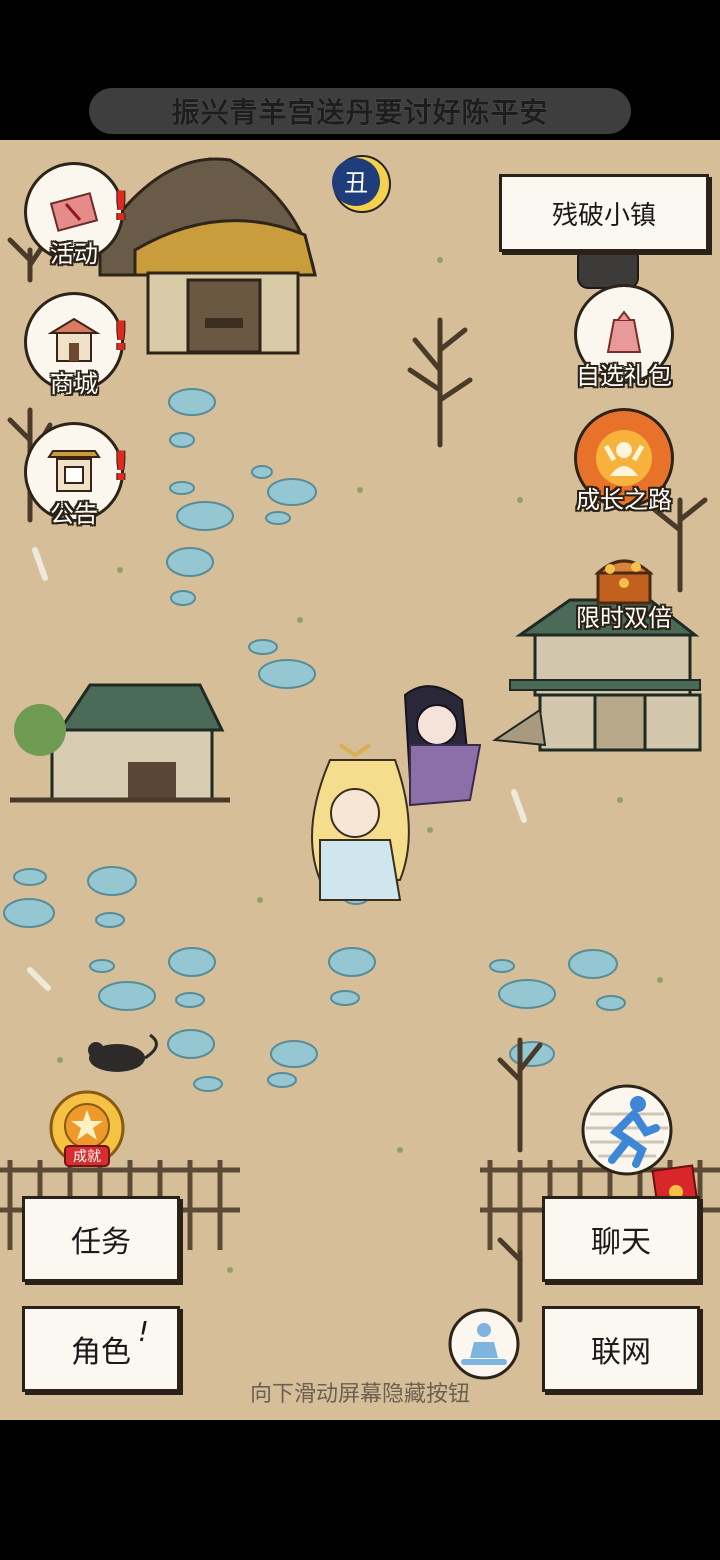  Describe the element at coordinates (74, 215) in the screenshot. I see `activity-button: ! 活动` at that location.